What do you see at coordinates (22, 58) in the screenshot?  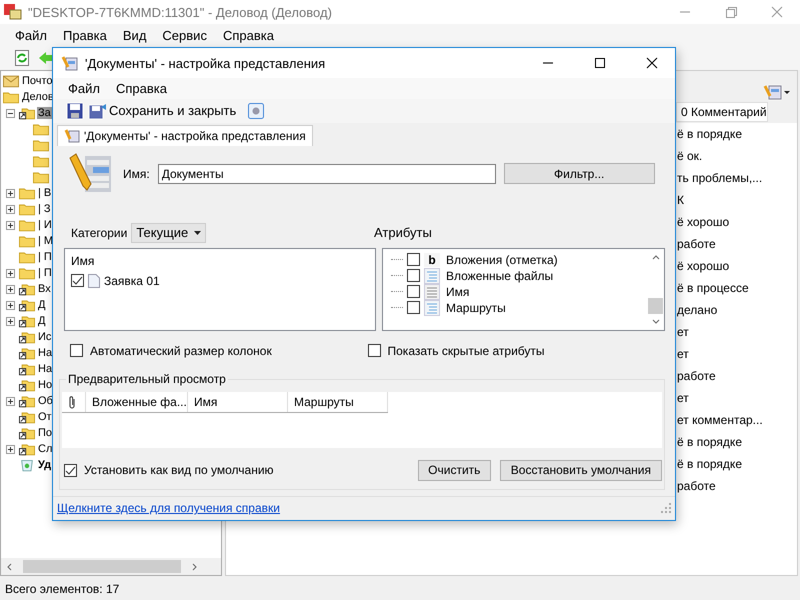 I see `refresh-icon` at bounding box center [22, 58].